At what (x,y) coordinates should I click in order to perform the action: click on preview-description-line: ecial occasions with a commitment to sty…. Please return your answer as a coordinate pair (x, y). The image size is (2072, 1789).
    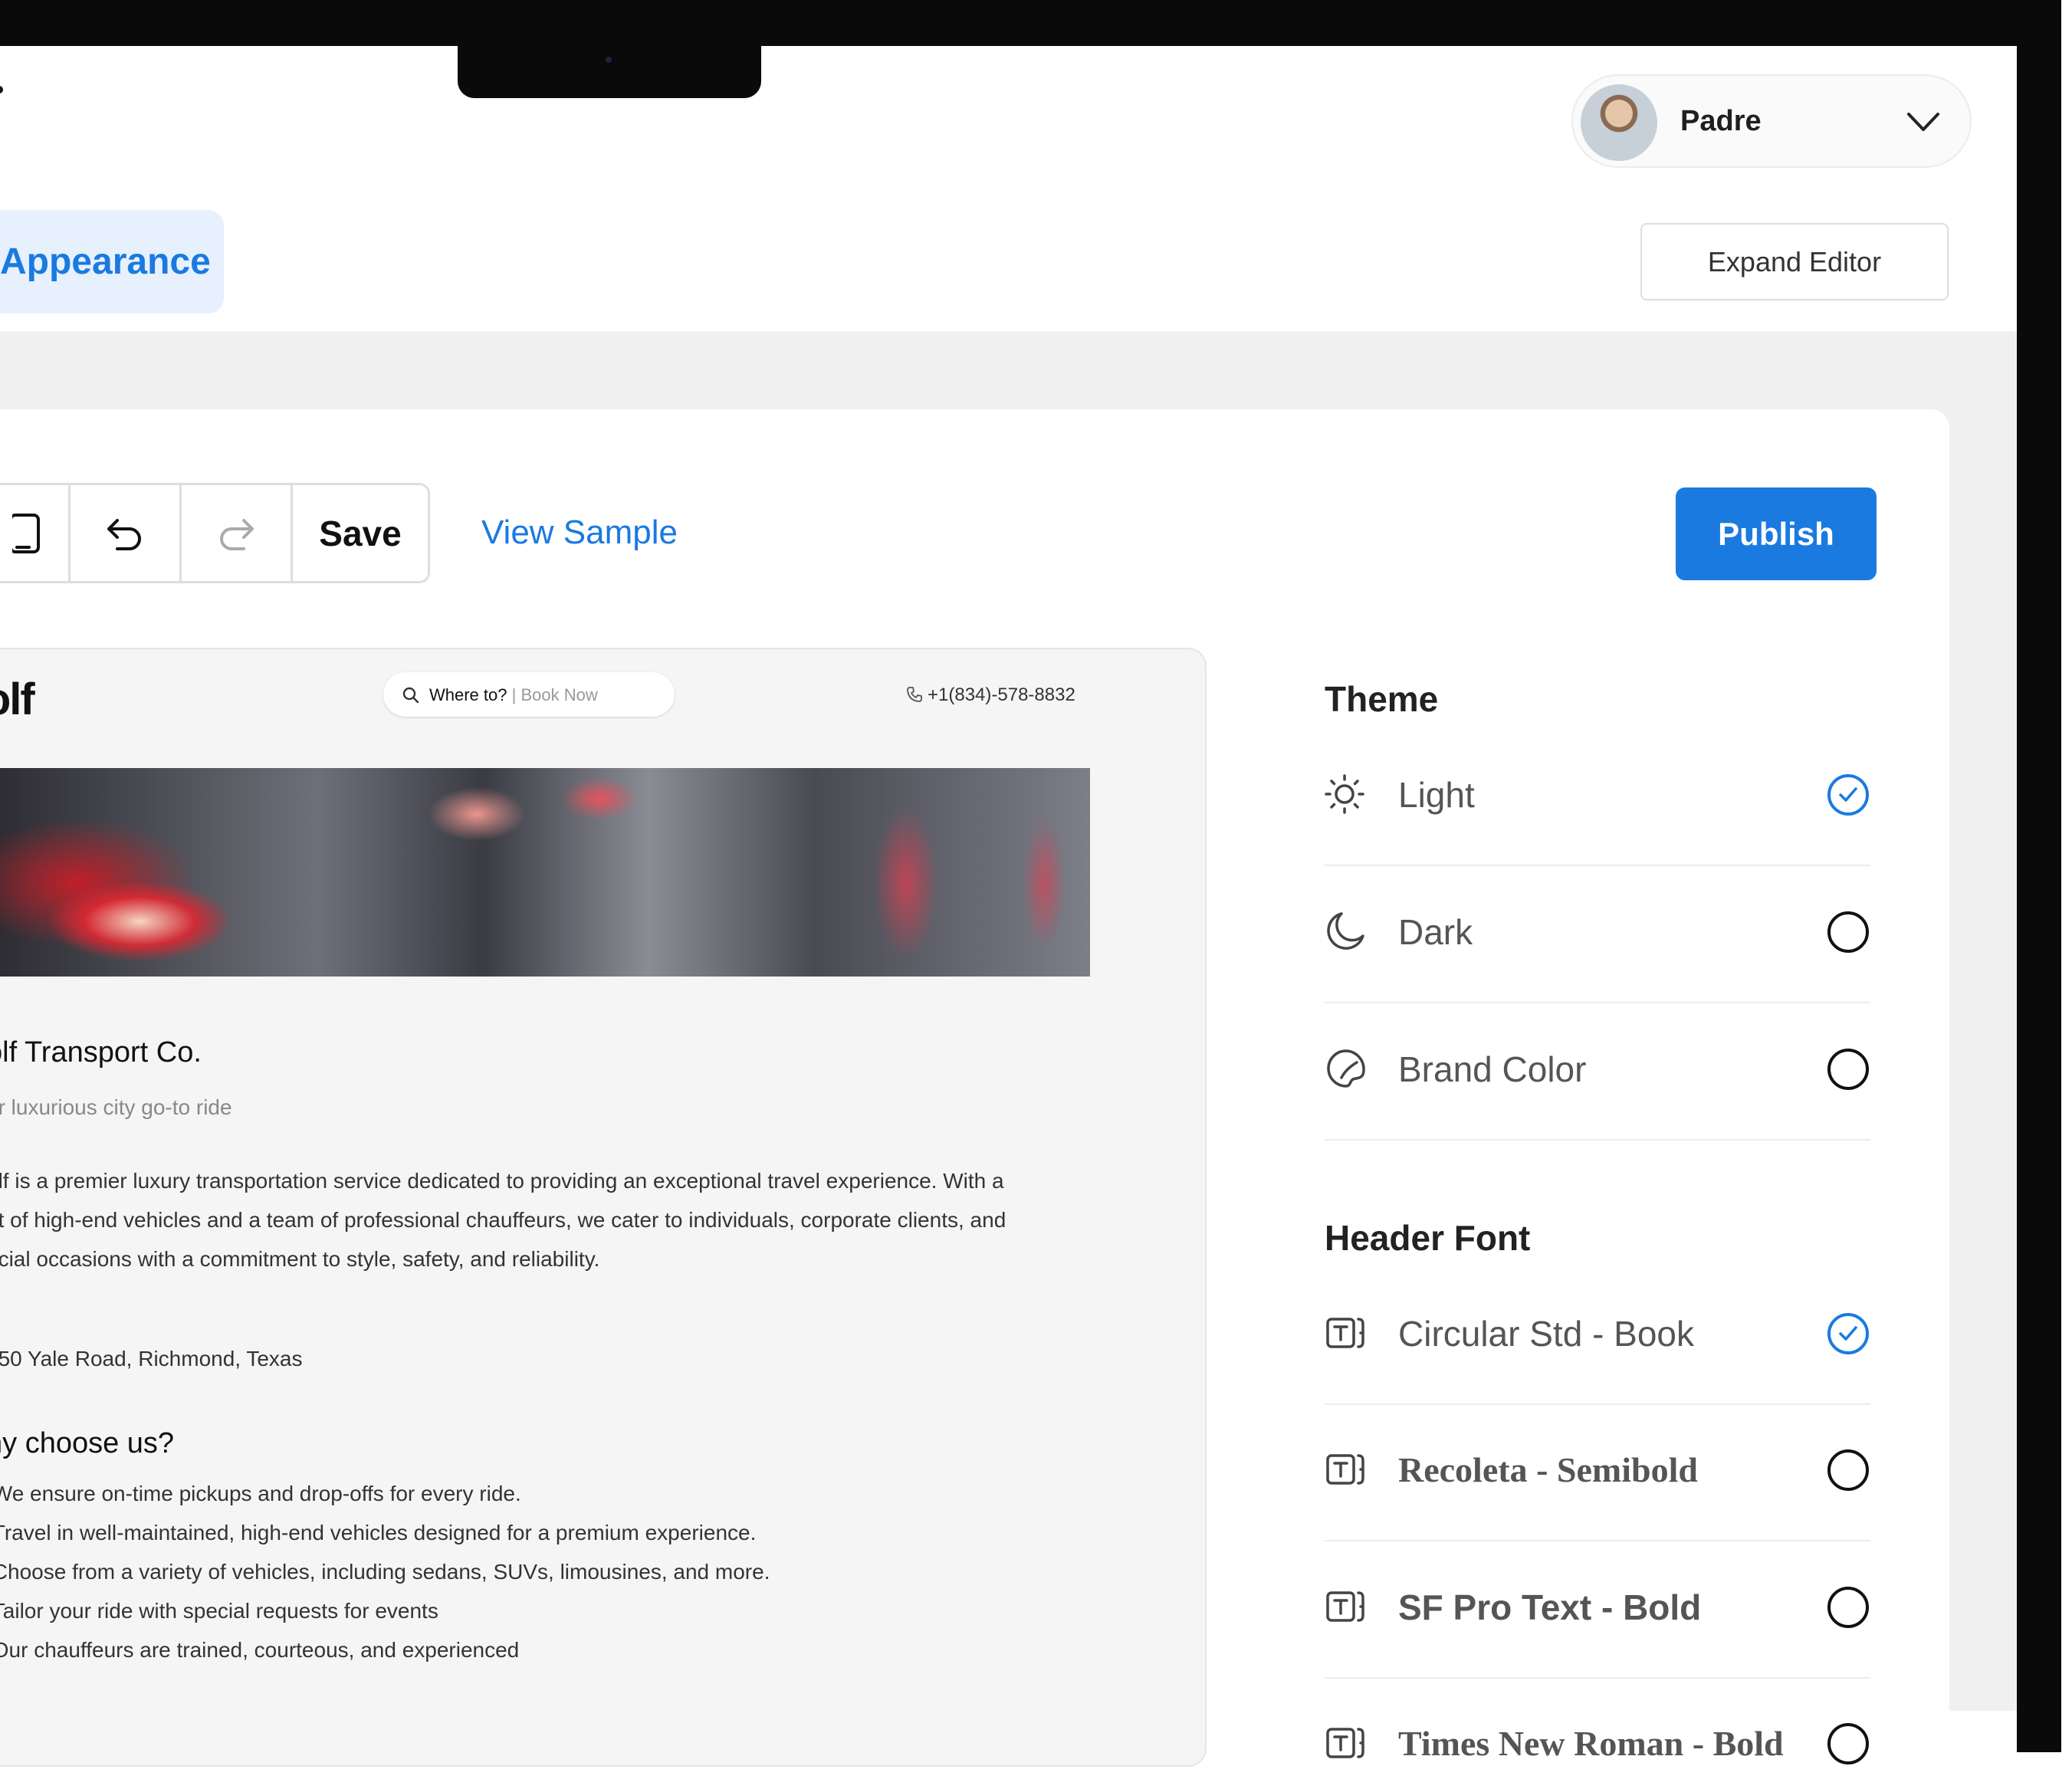
    Looking at the image, I should click on (300, 1259).